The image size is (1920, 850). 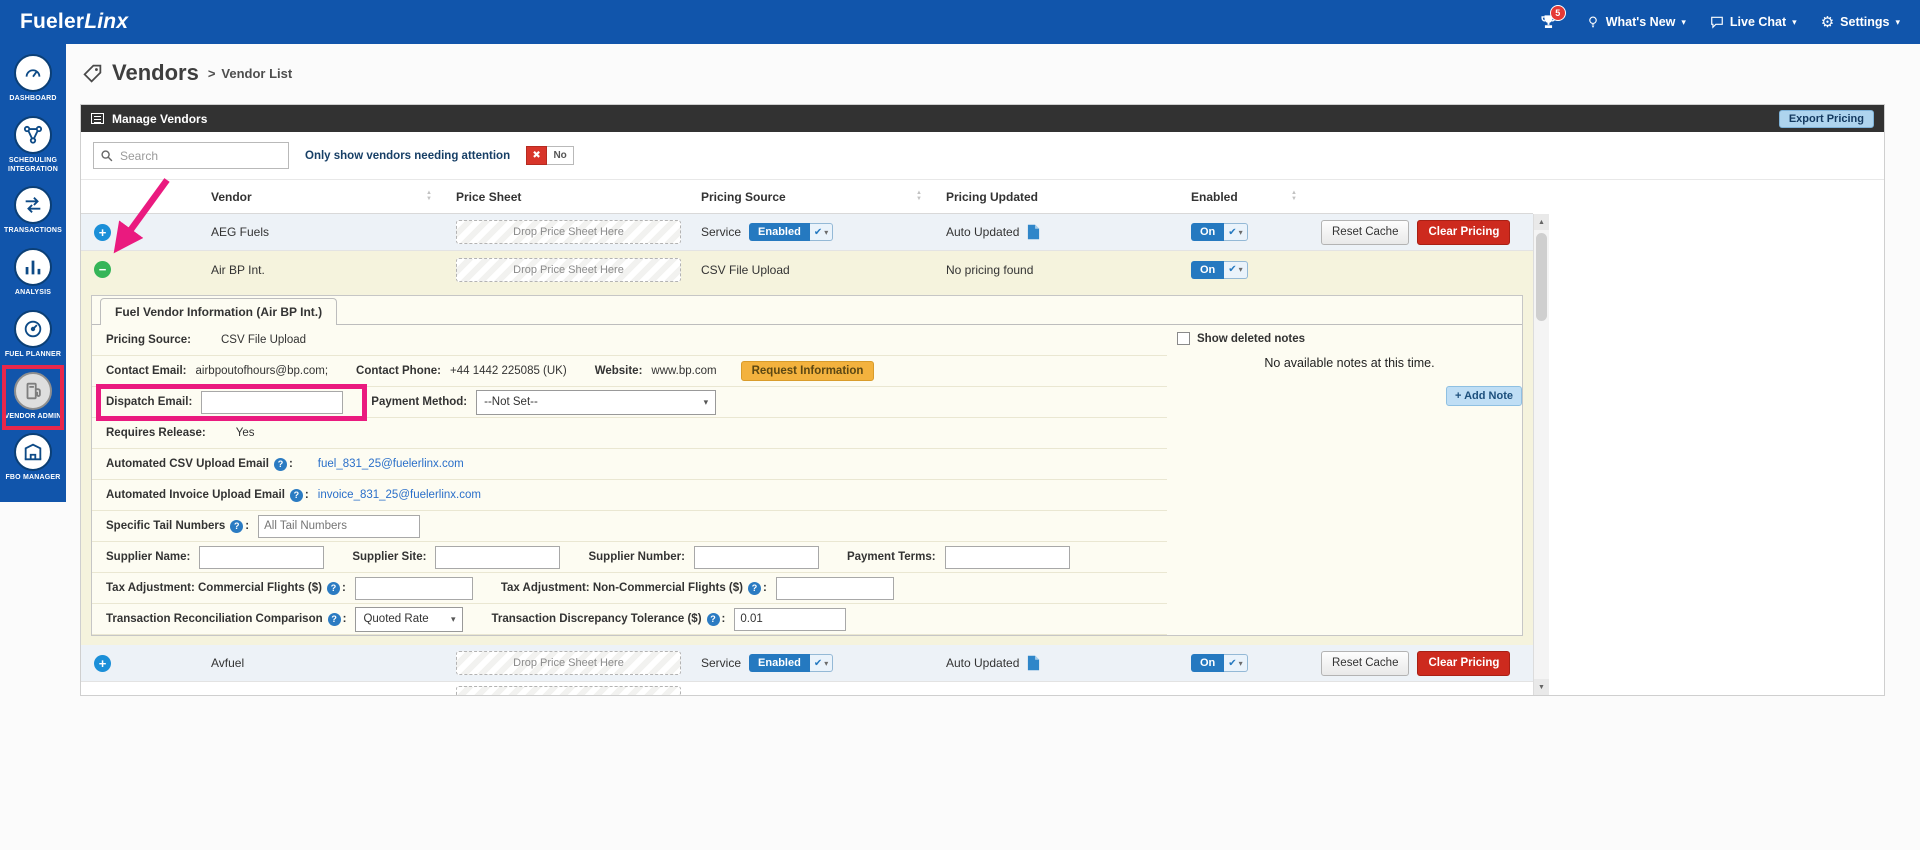 What do you see at coordinates (1826, 118) in the screenshot?
I see `export-pricing-button: Export Pricing` at bounding box center [1826, 118].